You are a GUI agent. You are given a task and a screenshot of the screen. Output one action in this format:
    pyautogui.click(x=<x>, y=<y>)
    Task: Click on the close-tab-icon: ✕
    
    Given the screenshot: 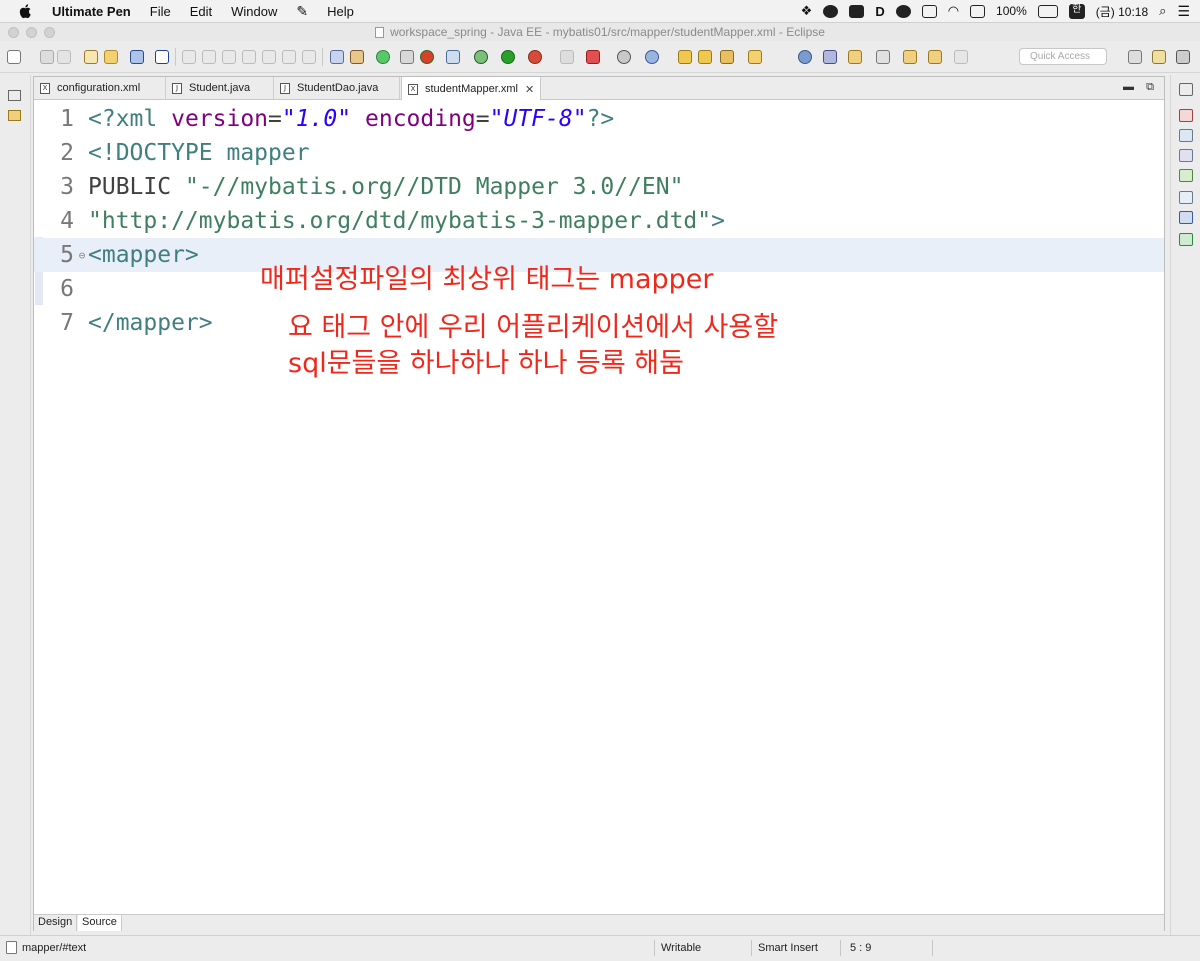 What is the action you would take?
    pyautogui.click(x=529, y=89)
    